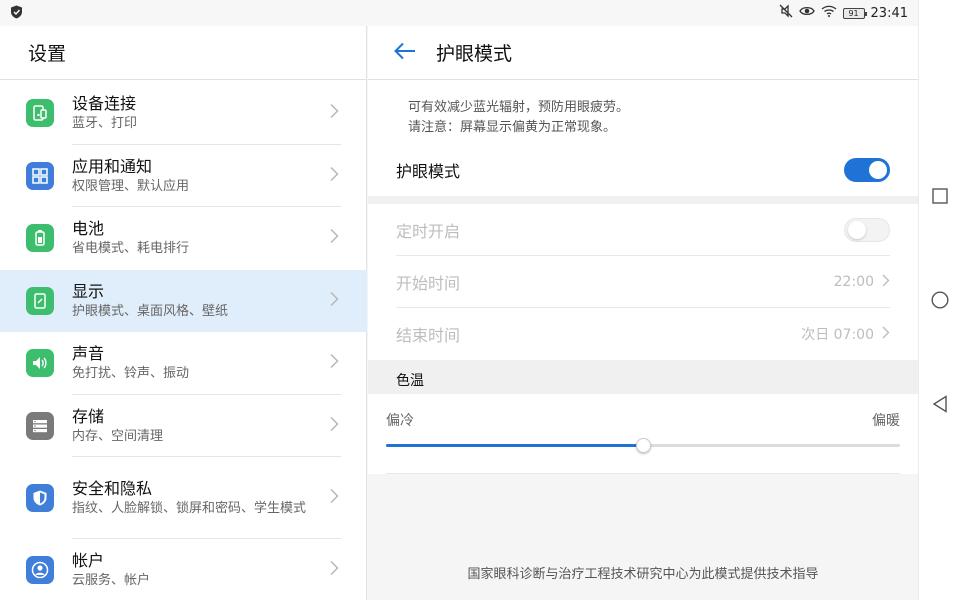 The image size is (960, 600). I want to click on slider-thumb, so click(643, 445).